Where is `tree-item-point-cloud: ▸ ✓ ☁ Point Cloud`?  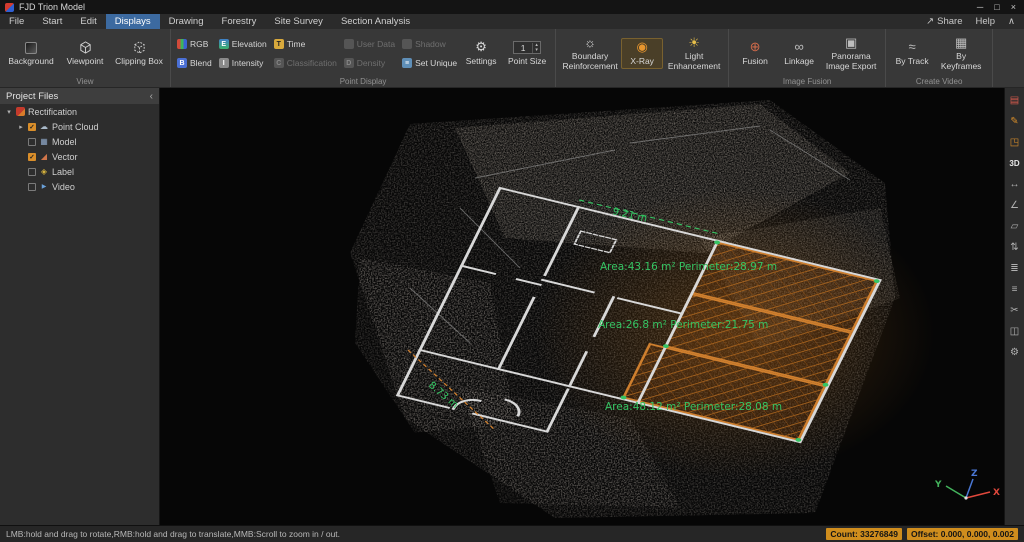 tree-item-point-cloud: ▸ ✓ ☁ Point Cloud is located at coordinates (79, 126).